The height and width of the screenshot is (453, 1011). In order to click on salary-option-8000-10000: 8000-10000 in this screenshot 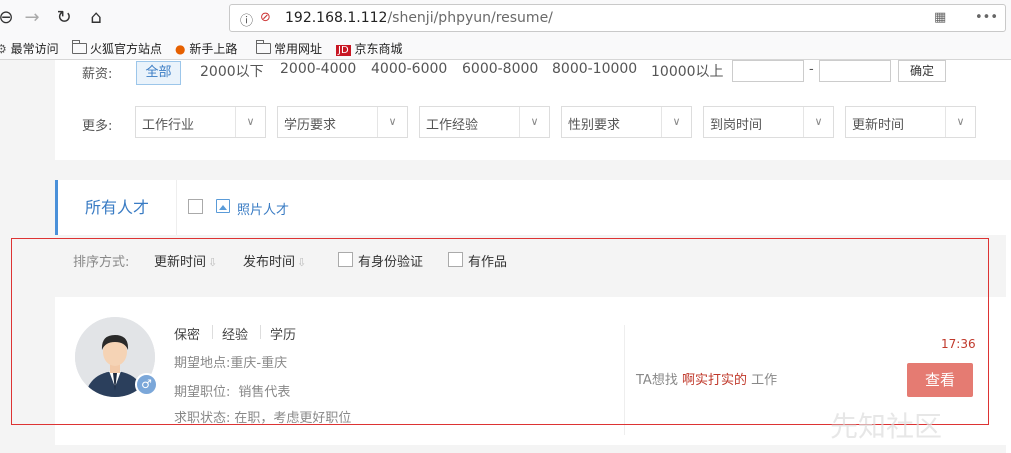, I will do `click(594, 69)`.